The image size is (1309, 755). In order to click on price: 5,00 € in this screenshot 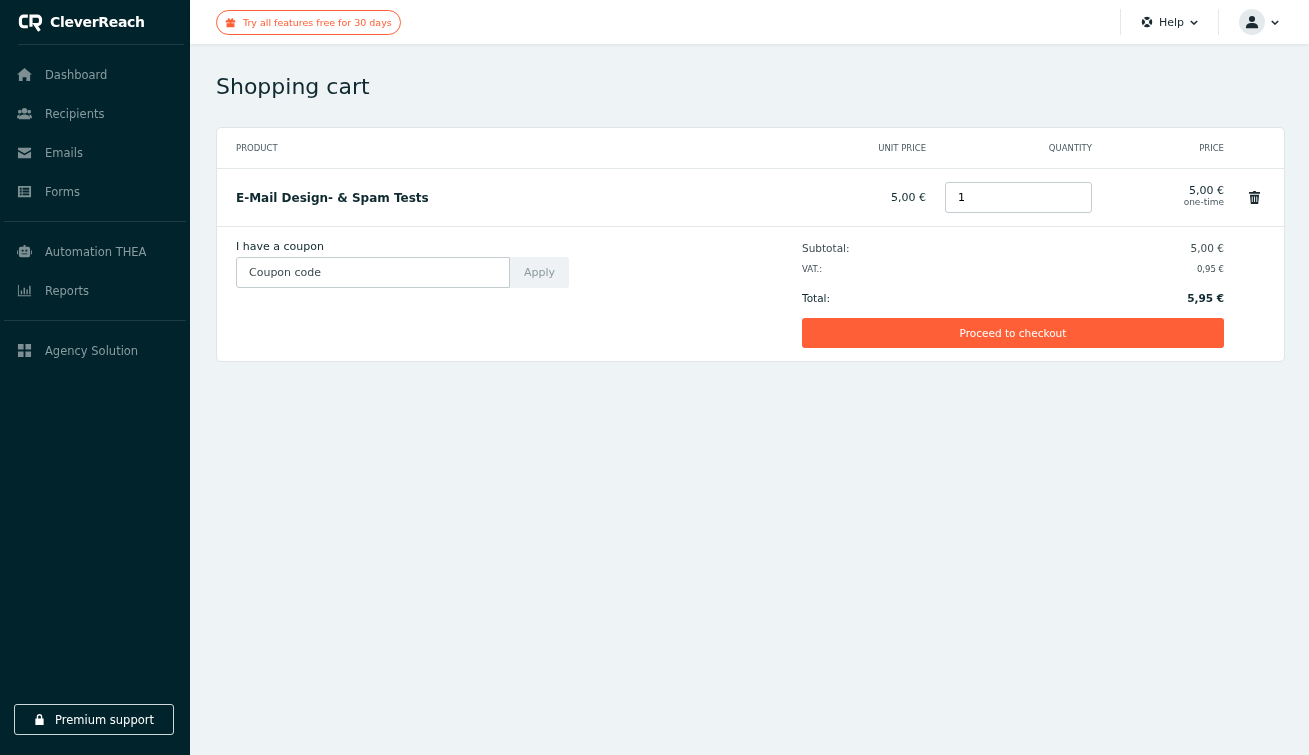, I will do `click(1206, 190)`.